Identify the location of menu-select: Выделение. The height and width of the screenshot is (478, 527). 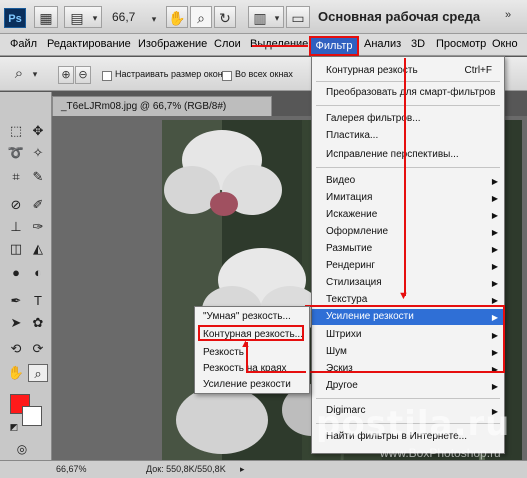
(279, 44).